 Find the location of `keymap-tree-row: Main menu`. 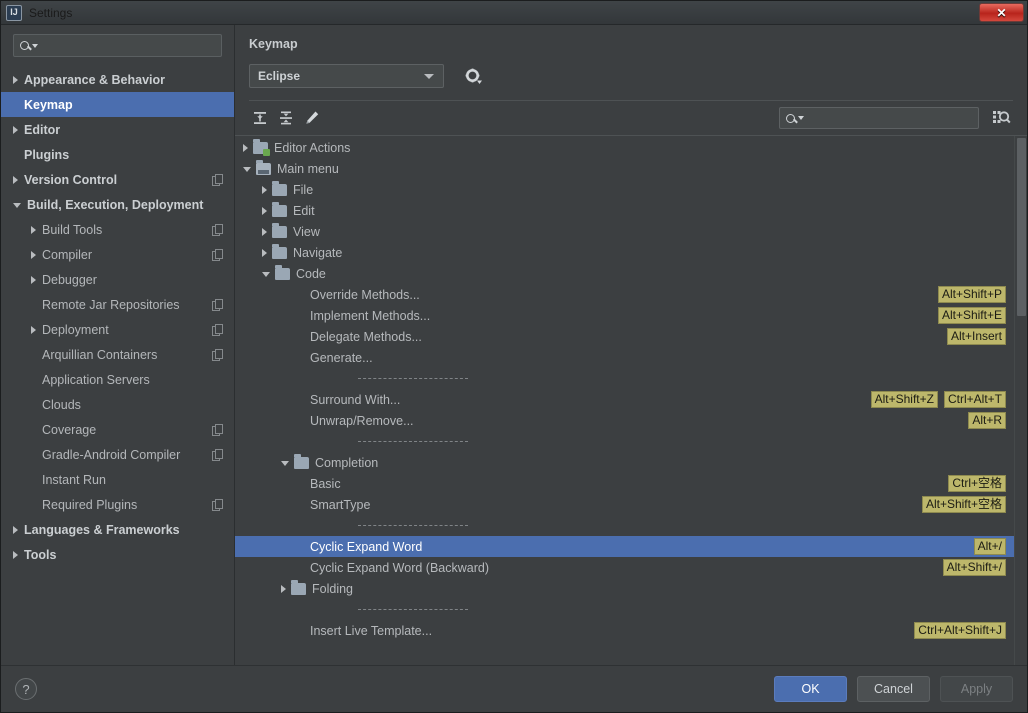

keymap-tree-row: Main menu is located at coordinates (624, 168).